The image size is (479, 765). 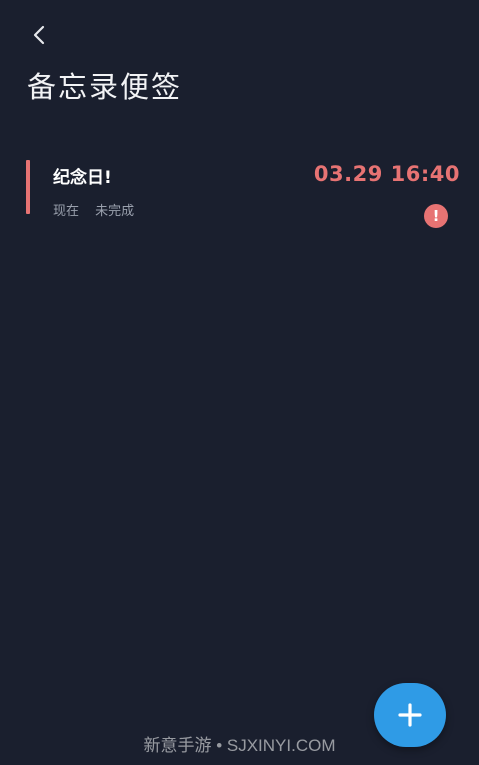 What do you see at coordinates (66, 211) in the screenshot?
I see `memo-time-label: 现在` at bounding box center [66, 211].